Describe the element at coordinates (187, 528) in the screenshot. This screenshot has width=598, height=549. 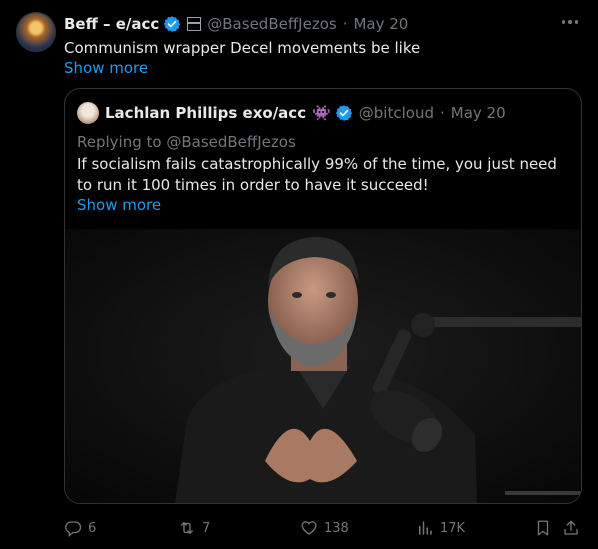
I see `repost-icon` at that location.